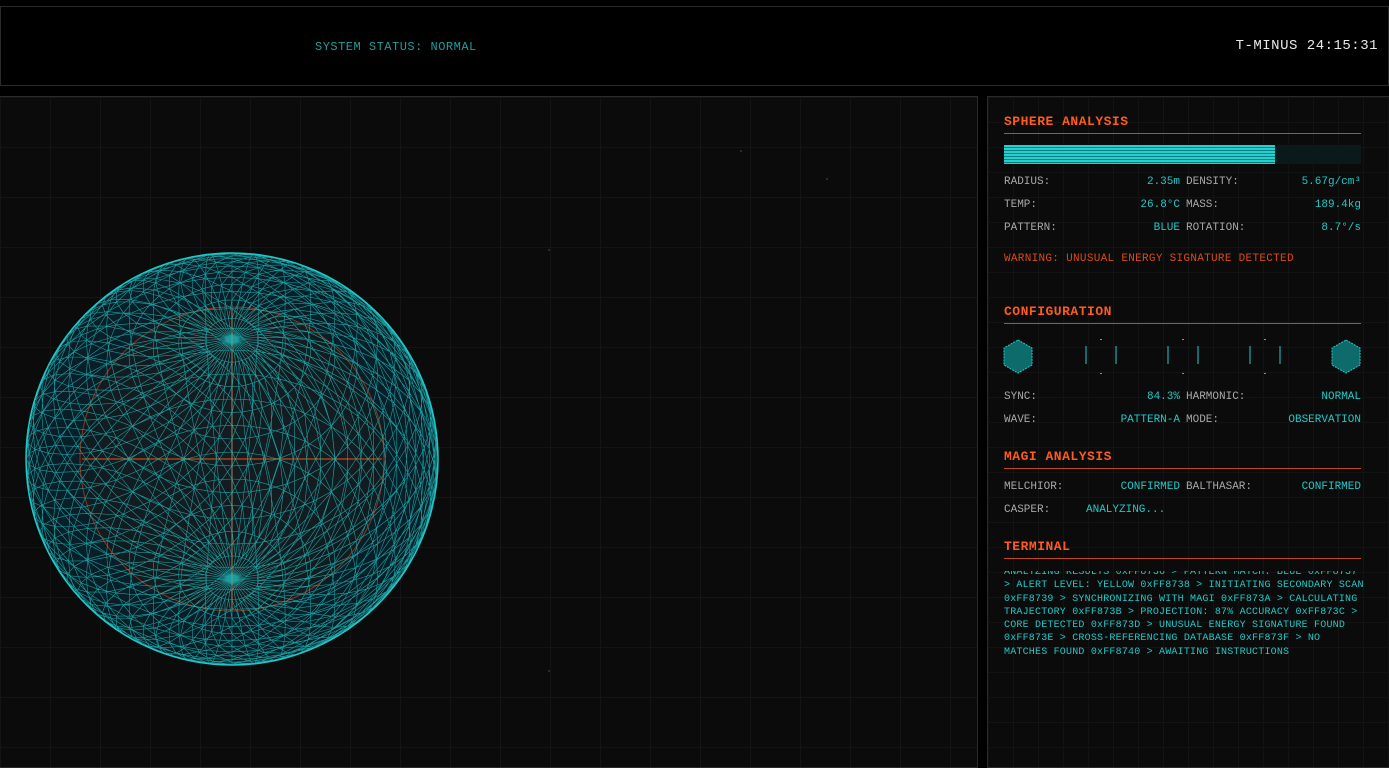 The width and height of the screenshot is (1389, 768). I want to click on sync-value: 84.3%, so click(1163, 397).